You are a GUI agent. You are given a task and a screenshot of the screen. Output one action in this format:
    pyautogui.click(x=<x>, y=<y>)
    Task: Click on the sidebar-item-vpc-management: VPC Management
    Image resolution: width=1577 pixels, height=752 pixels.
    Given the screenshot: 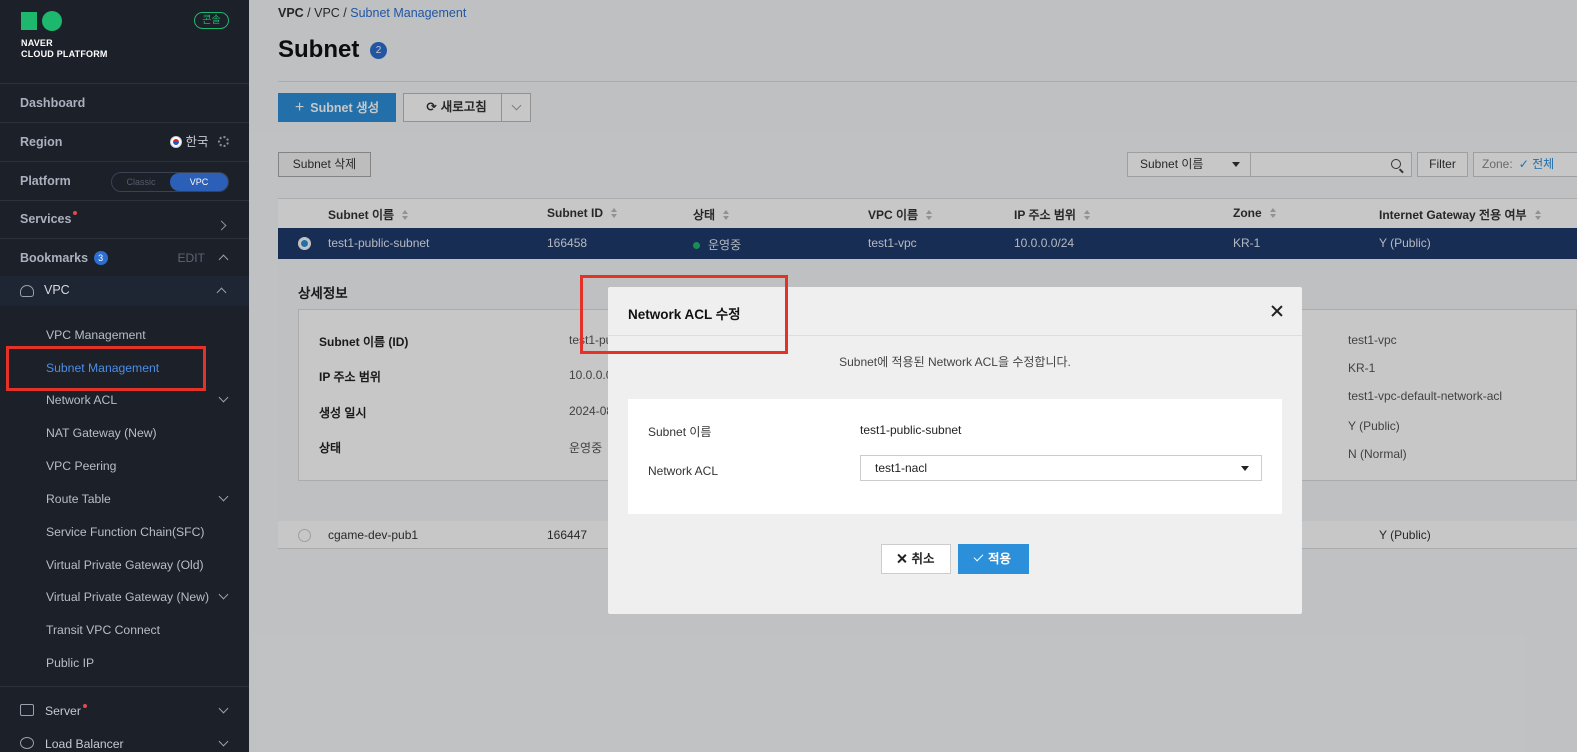 What is the action you would take?
    pyautogui.click(x=137, y=335)
    